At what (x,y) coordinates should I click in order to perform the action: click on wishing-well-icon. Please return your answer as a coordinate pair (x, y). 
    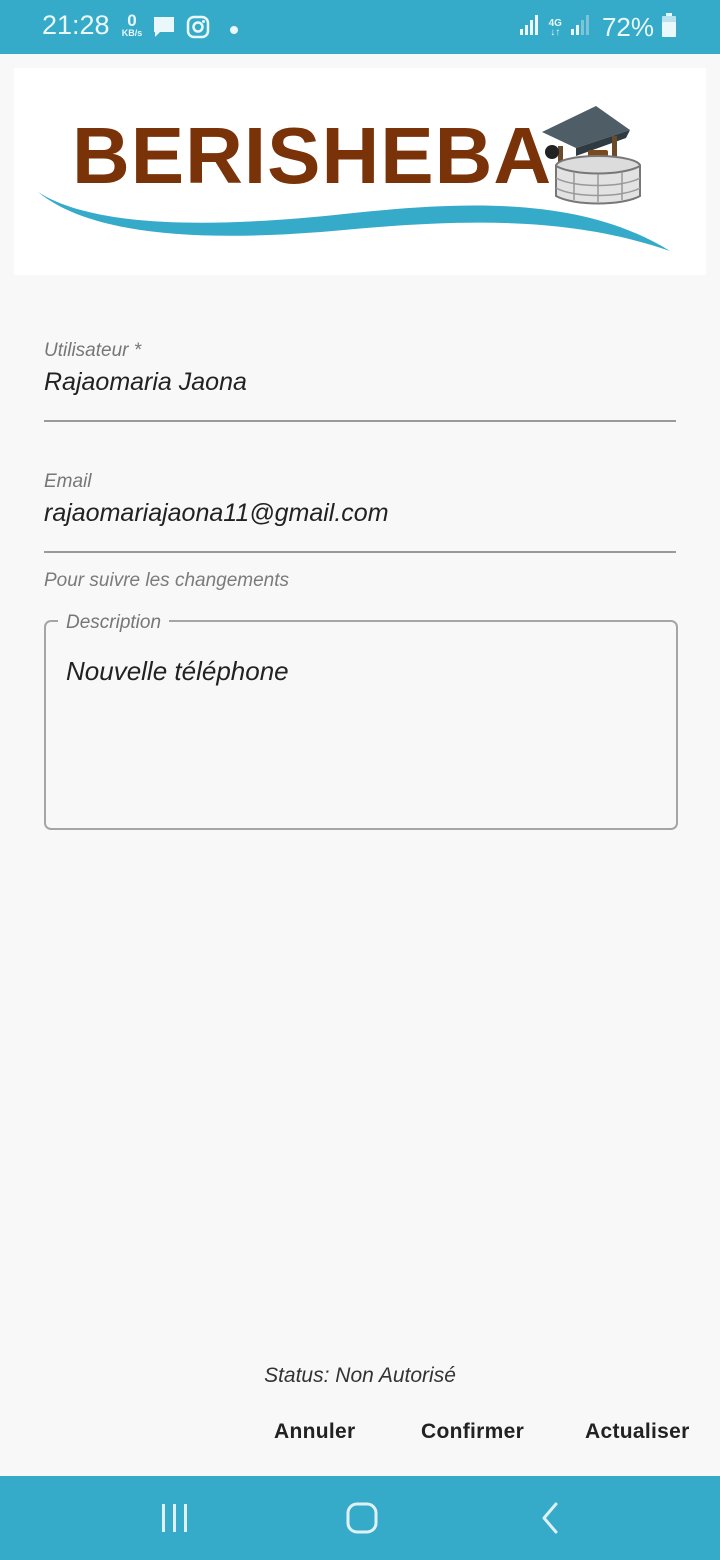
    Looking at the image, I should click on (591, 155).